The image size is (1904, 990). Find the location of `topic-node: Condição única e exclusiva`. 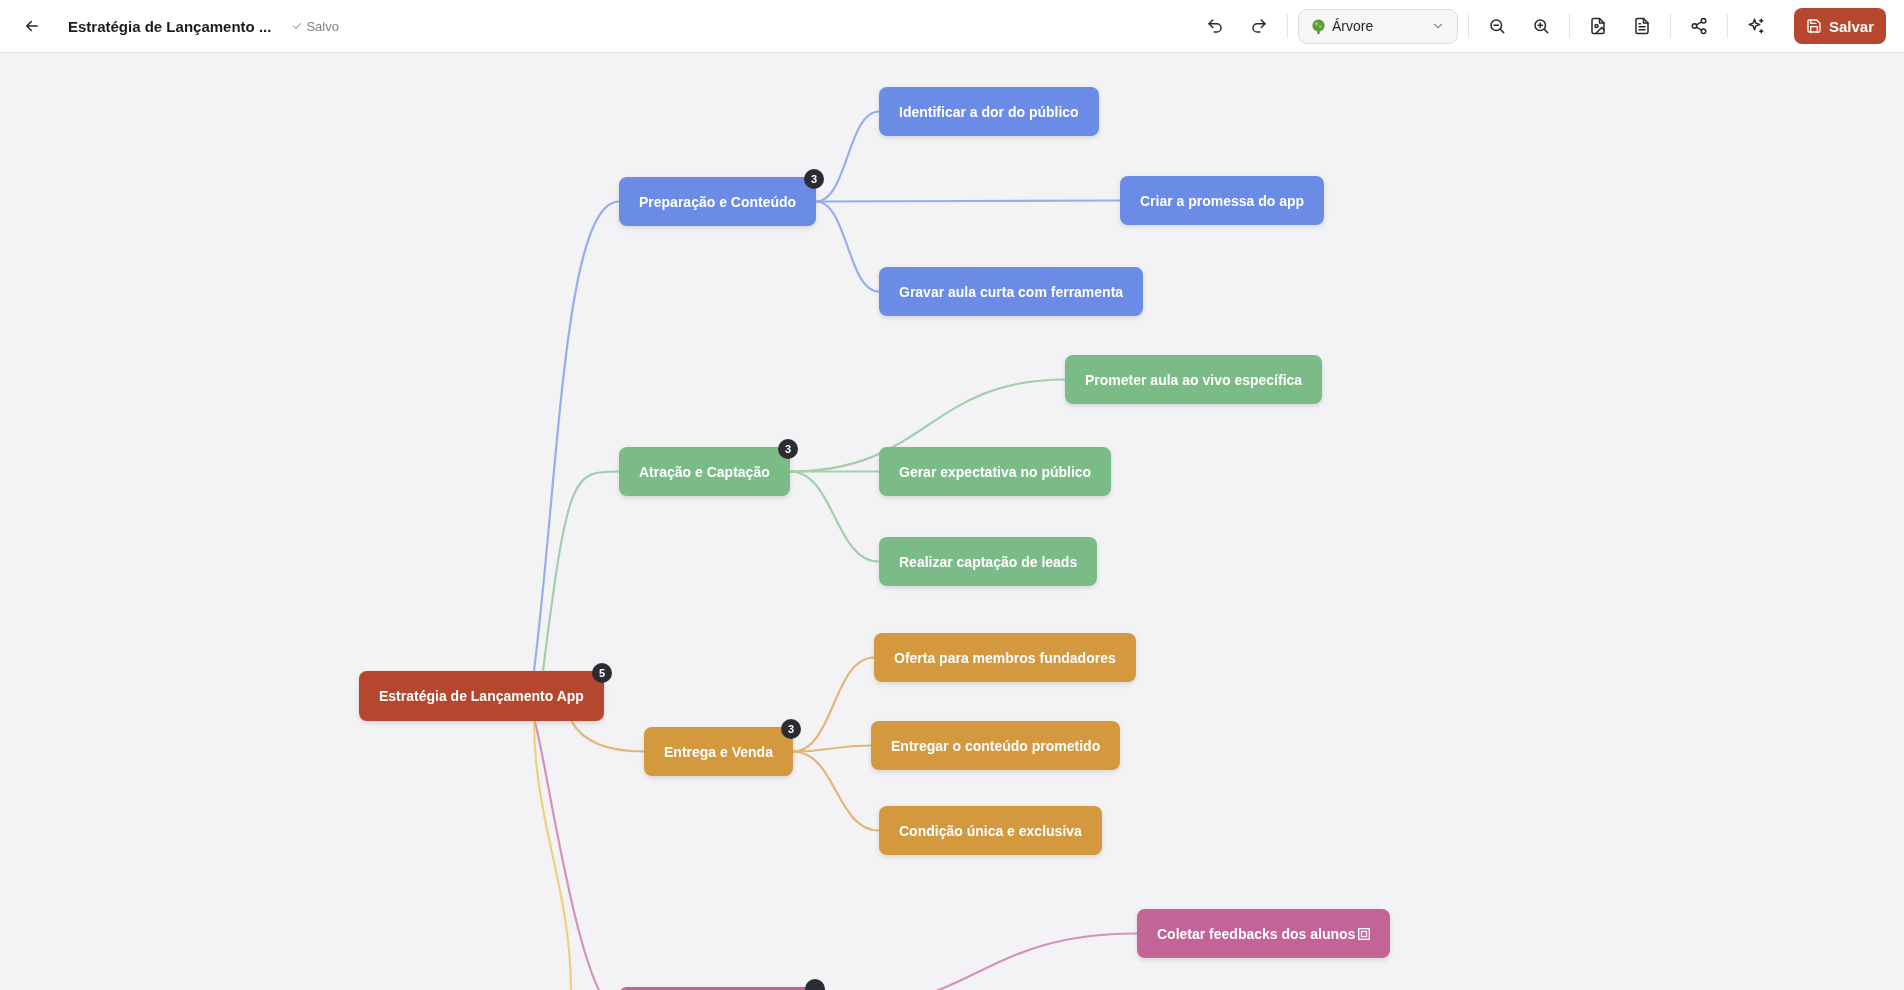

topic-node: Condição única e exclusiva is located at coordinates (990, 830).